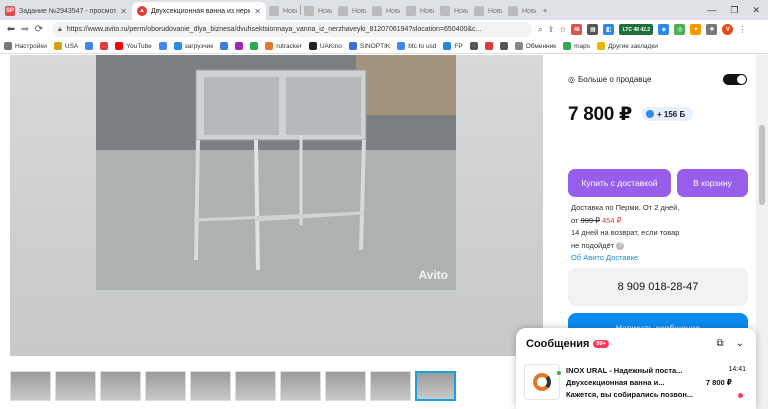 Image resolution: width=768 pixels, height=409 pixels. I want to click on bonus-badge: + 156 Б, so click(668, 114).